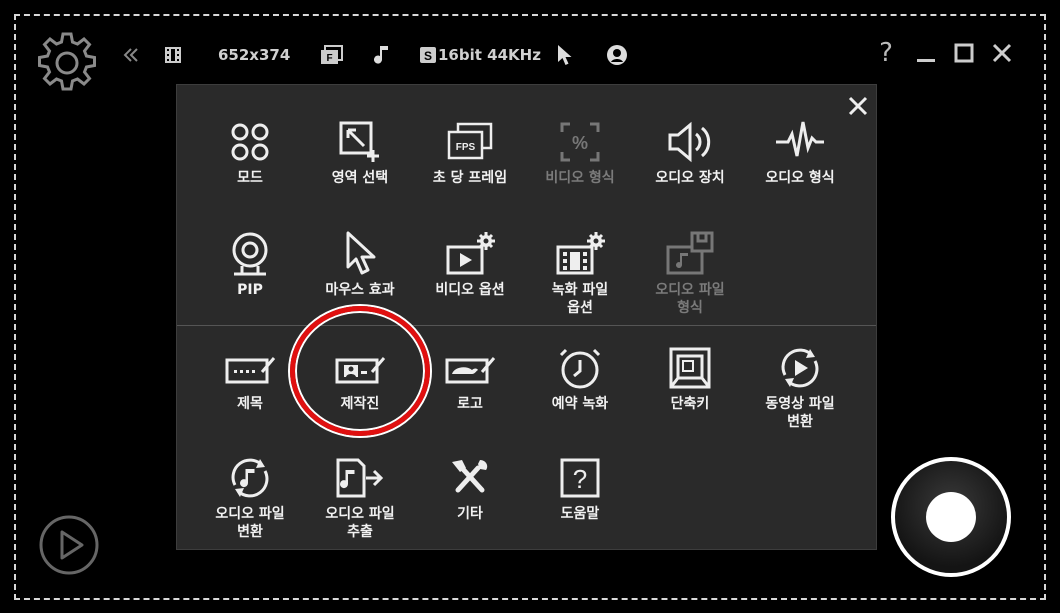 Image resolution: width=1060 pixels, height=613 pixels. I want to click on menu-item-video-convert: 동영상 파일 변환, so click(800, 386).